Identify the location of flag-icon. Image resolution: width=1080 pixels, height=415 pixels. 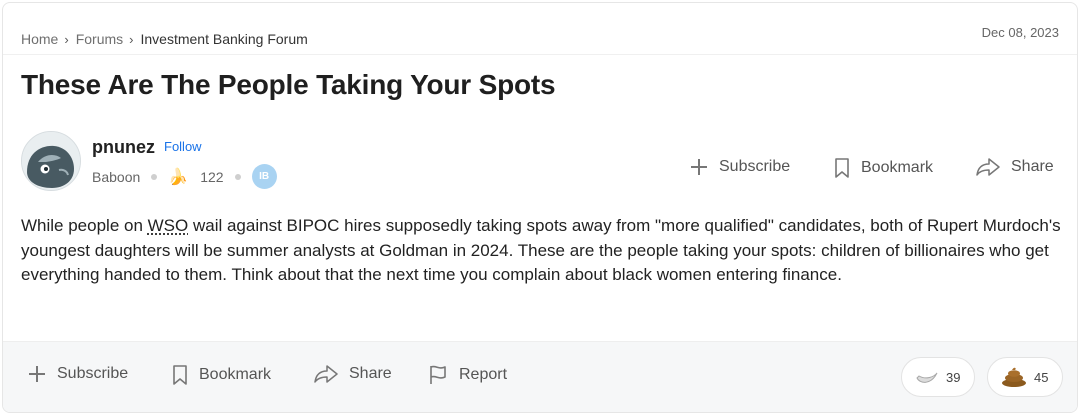
(438, 374).